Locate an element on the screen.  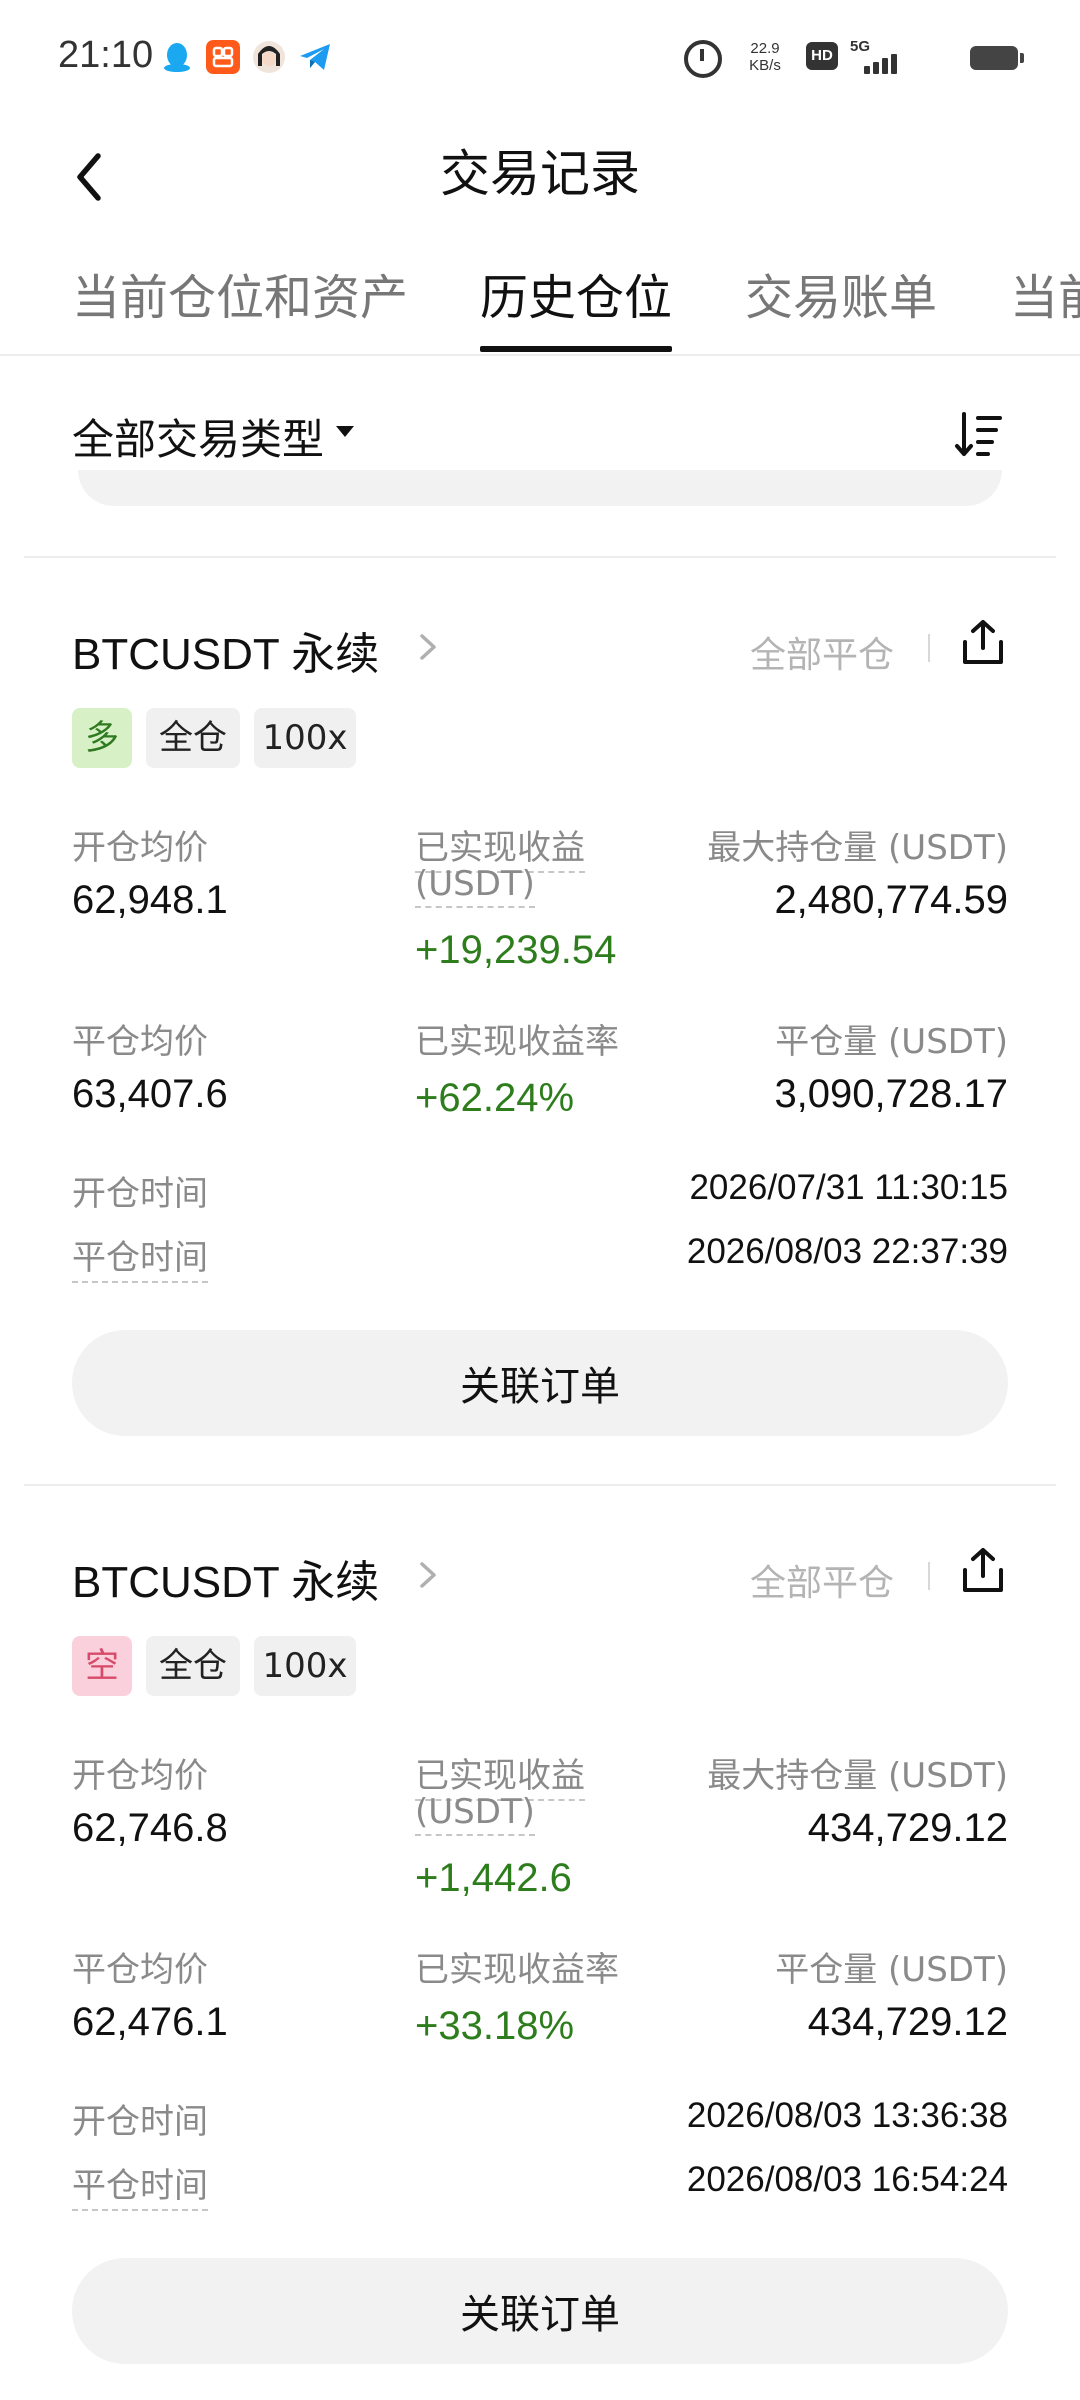
app-header: 交易记录 is located at coordinates (540, 178).